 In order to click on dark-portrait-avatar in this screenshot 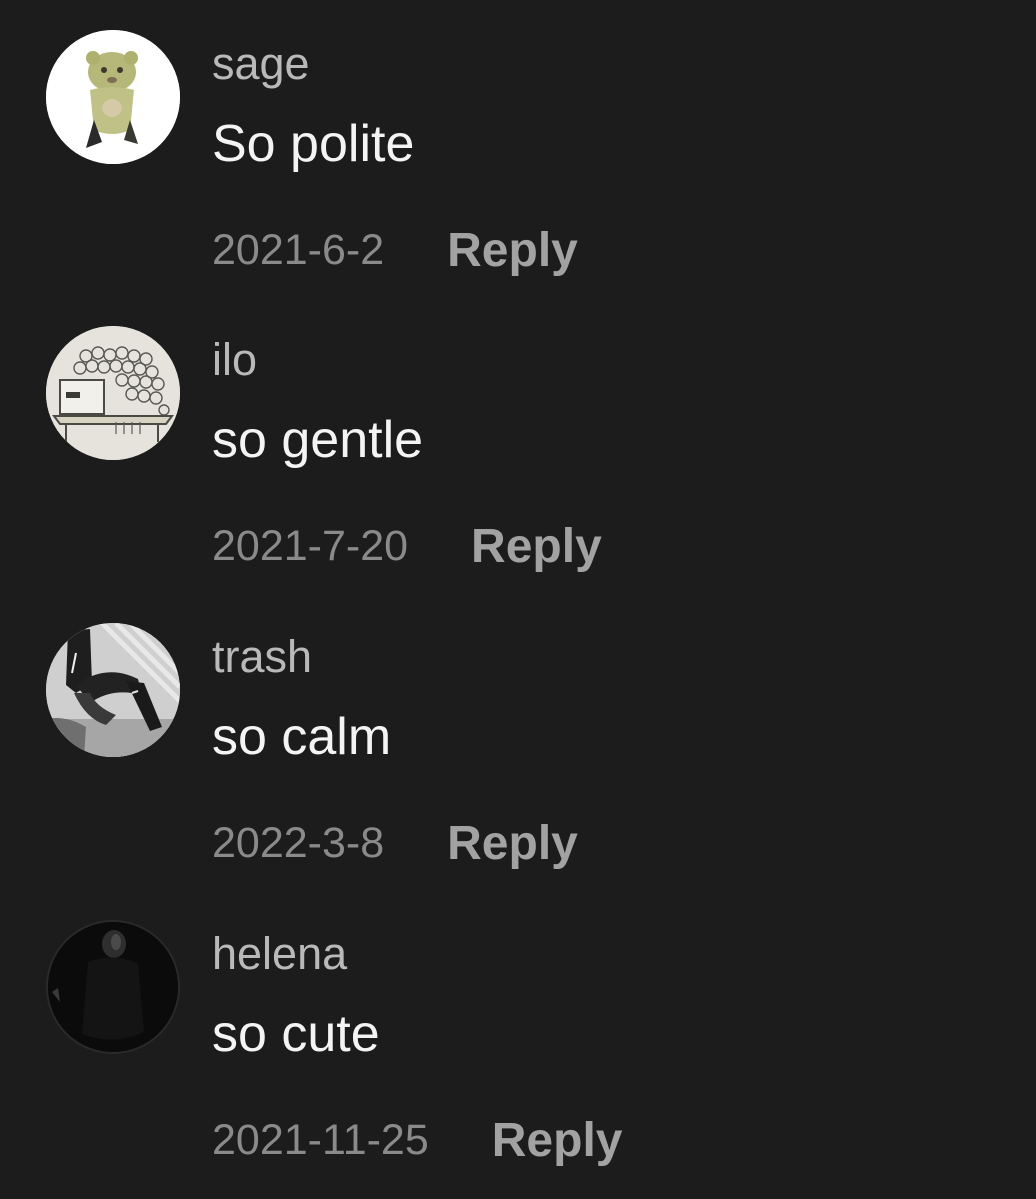, I will do `click(113, 987)`.